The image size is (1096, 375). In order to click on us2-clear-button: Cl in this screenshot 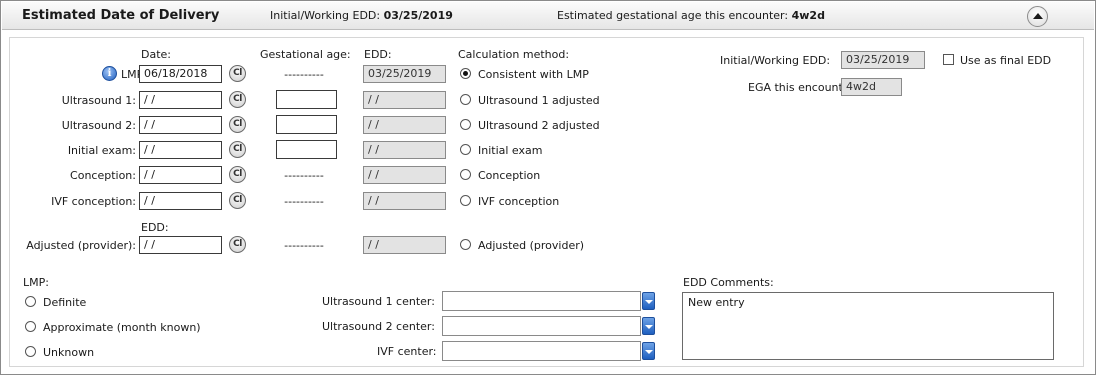, I will do `click(237, 124)`.